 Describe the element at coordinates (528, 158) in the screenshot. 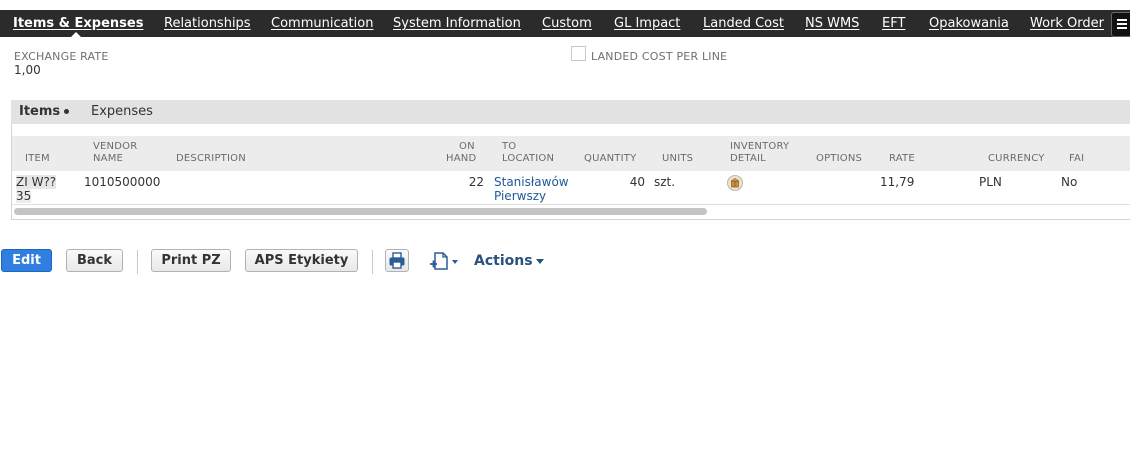

I see `col-to-location-2: LOCATION` at that location.